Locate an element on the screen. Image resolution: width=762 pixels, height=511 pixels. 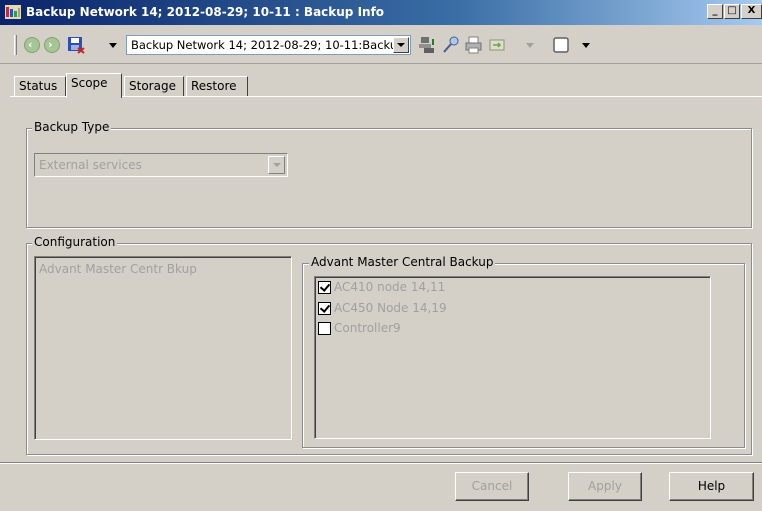
tab-status: Status is located at coordinates (40, 86).